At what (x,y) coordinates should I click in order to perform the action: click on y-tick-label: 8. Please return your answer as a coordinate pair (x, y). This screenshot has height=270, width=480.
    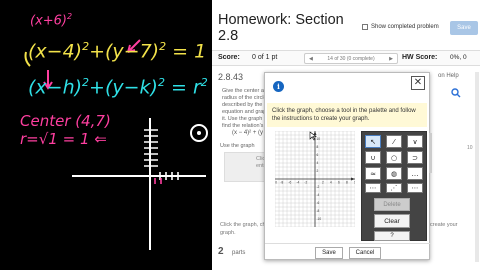
    Looking at the image, I should click on (318, 147).